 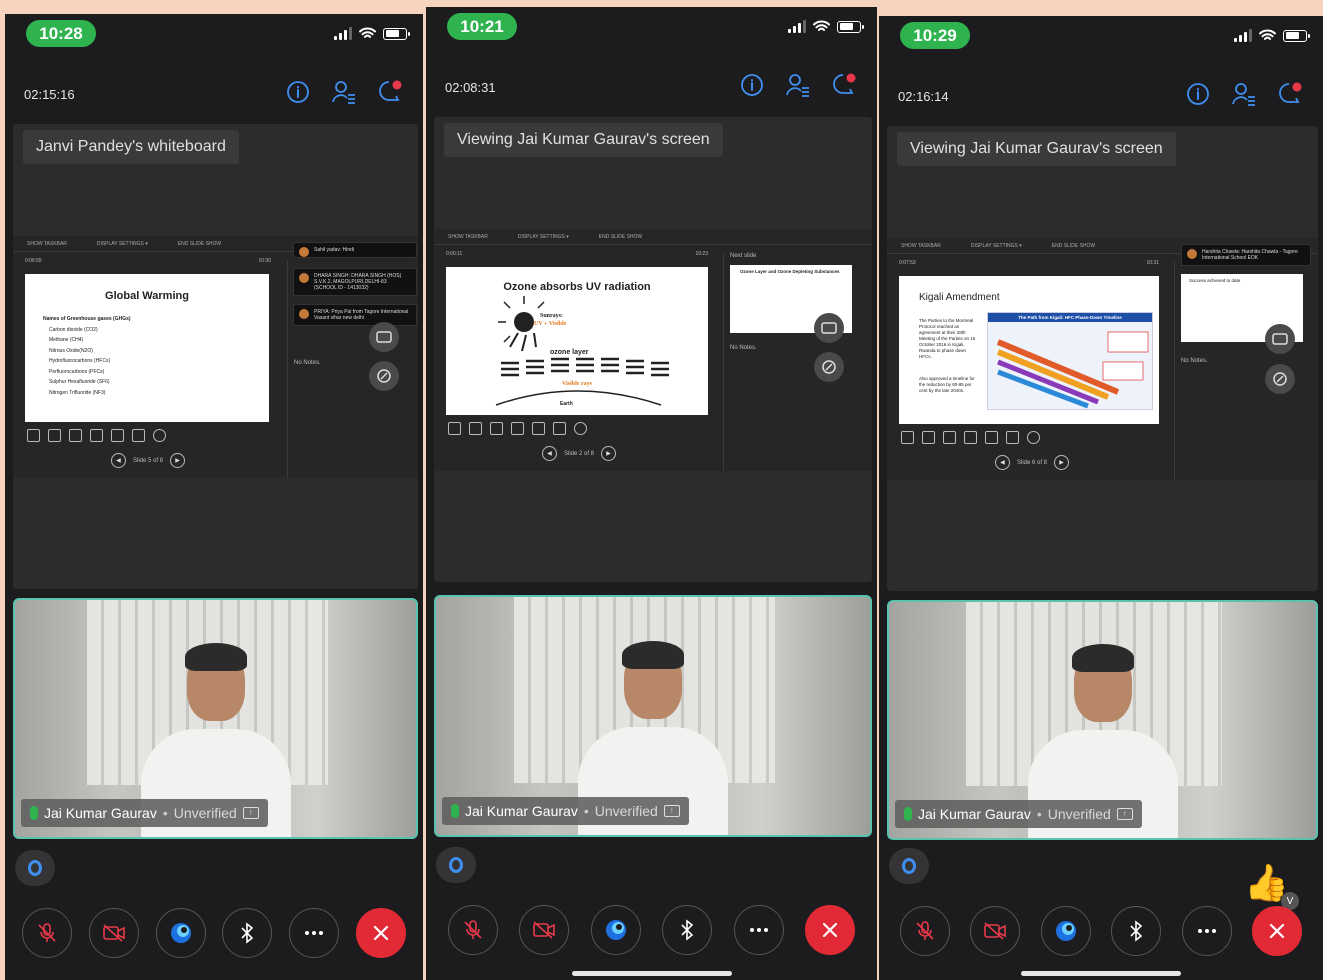 What do you see at coordinates (743, 348) in the screenshot?
I see `notes-text: No Notes.` at bounding box center [743, 348].